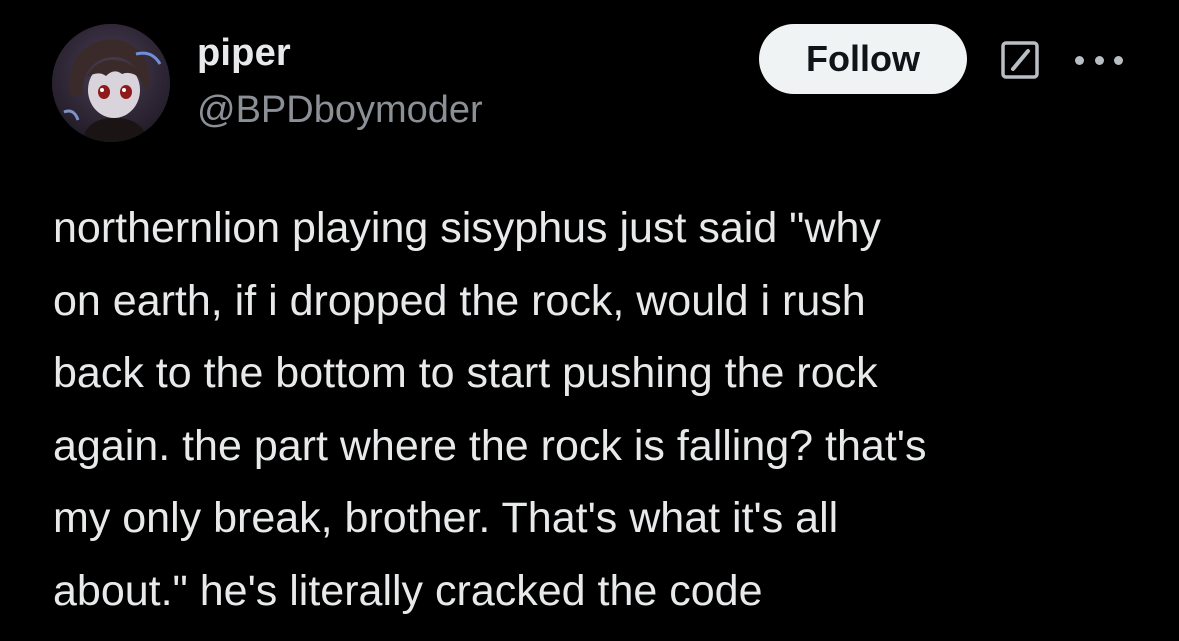 The height and width of the screenshot is (641, 1179). I want to click on avatar-image, so click(111, 83).